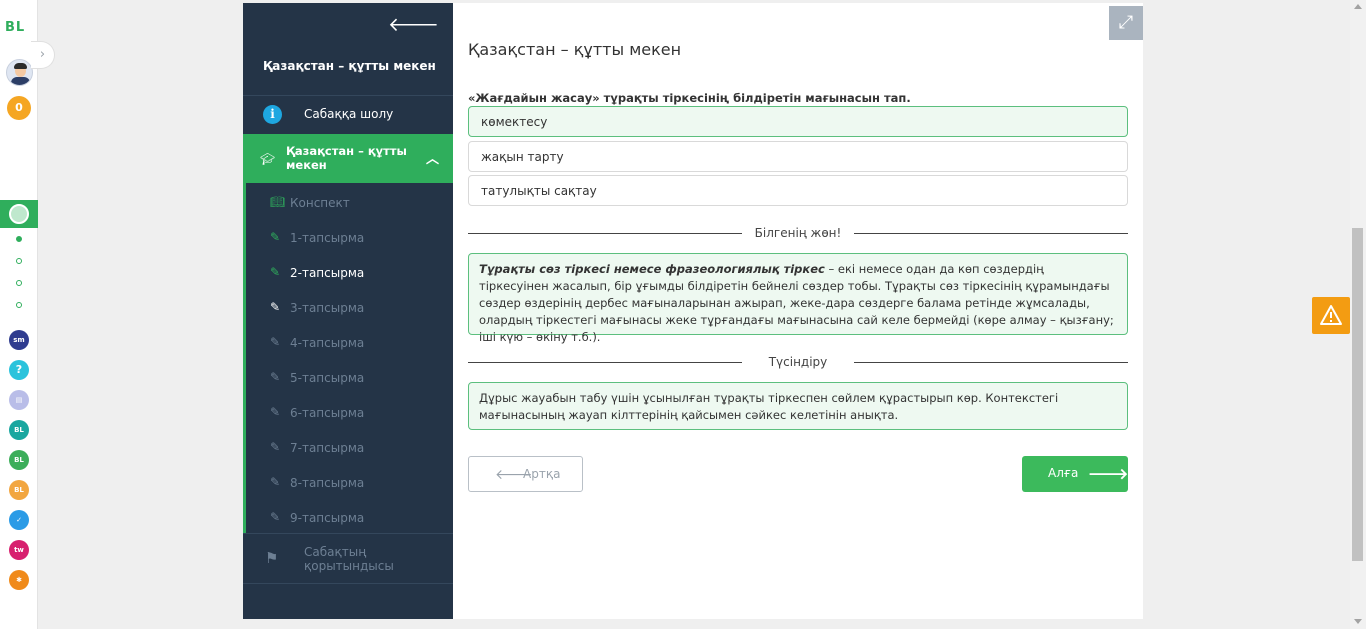 This screenshot has height=629, width=1366. What do you see at coordinates (19, 400) in the screenshot?
I see `test-icon: ▤` at bounding box center [19, 400].